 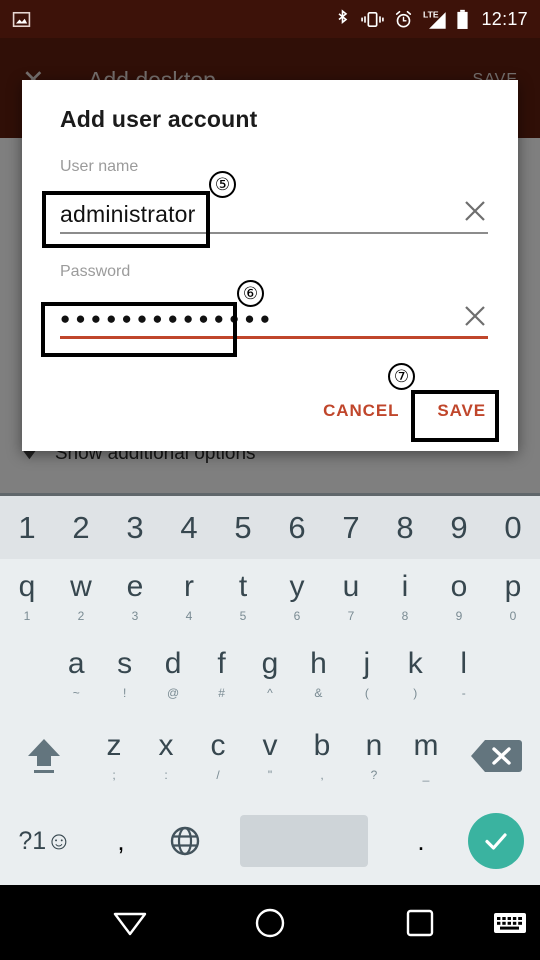 I want to click on keyboard-switch-icon, so click(x=510, y=922).